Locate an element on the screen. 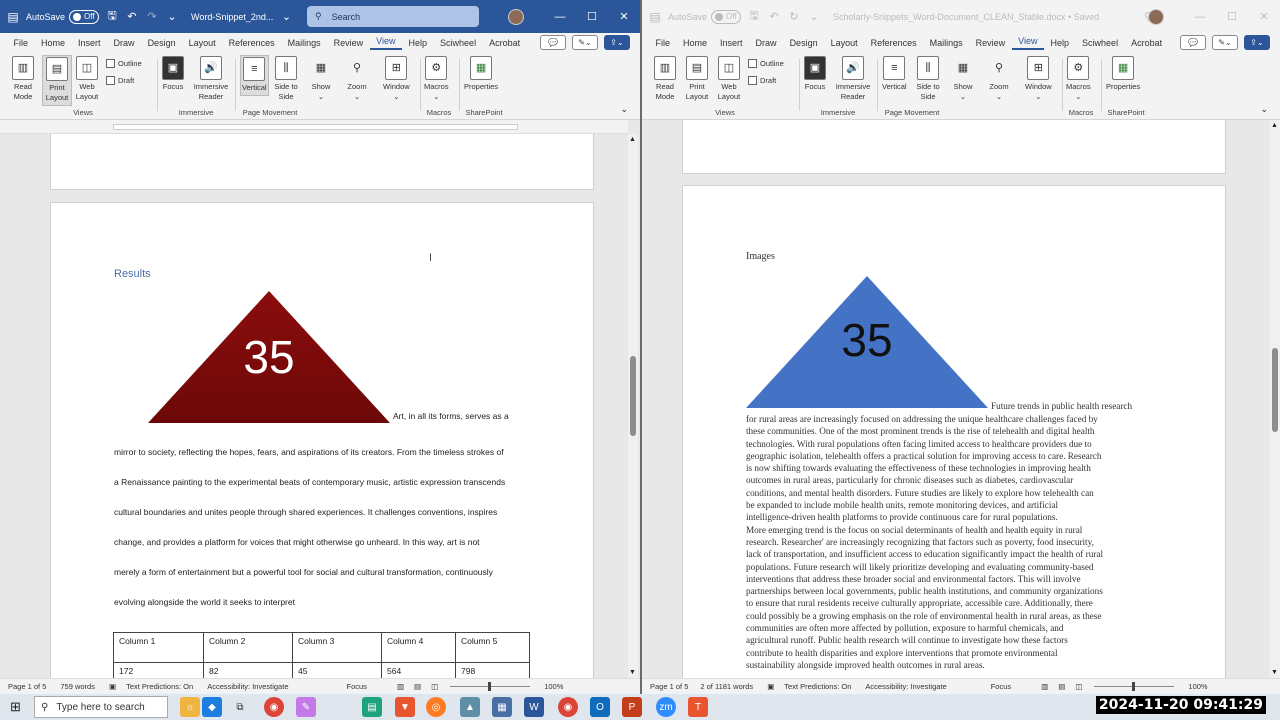  chrome-icon: ◉ is located at coordinates (274, 707).